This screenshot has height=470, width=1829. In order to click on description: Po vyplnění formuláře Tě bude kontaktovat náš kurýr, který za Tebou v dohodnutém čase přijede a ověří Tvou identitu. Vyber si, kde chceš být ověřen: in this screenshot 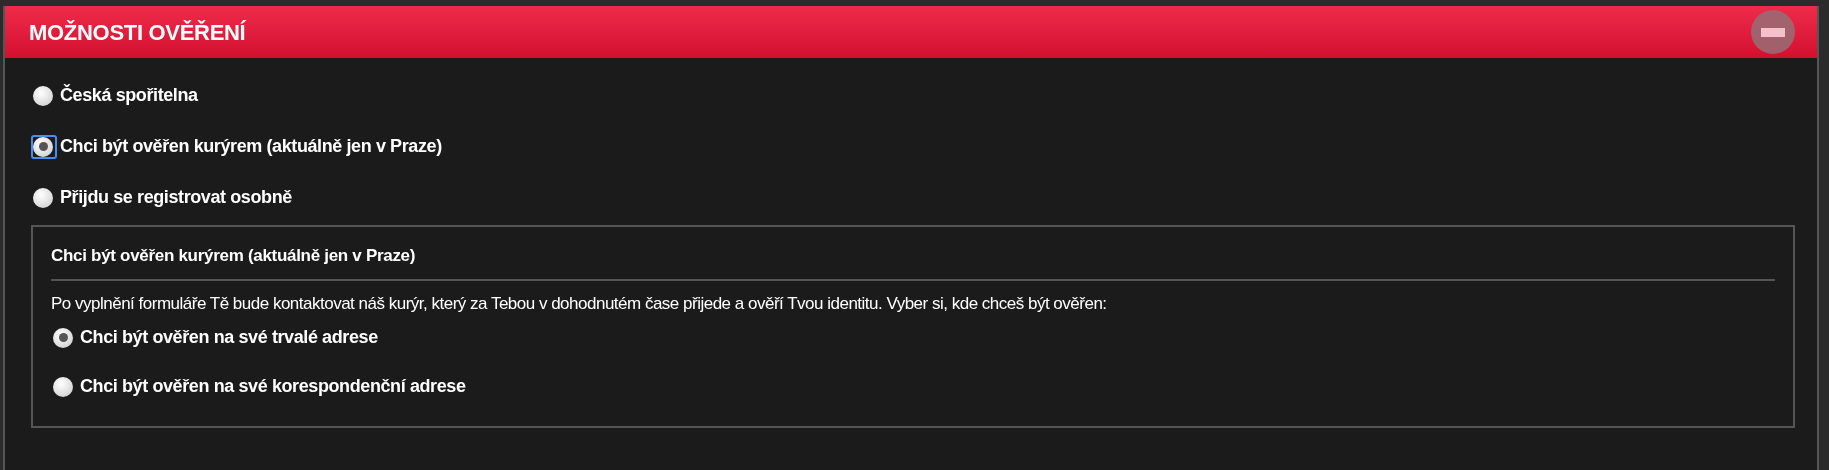, I will do `click(579, 303)`.